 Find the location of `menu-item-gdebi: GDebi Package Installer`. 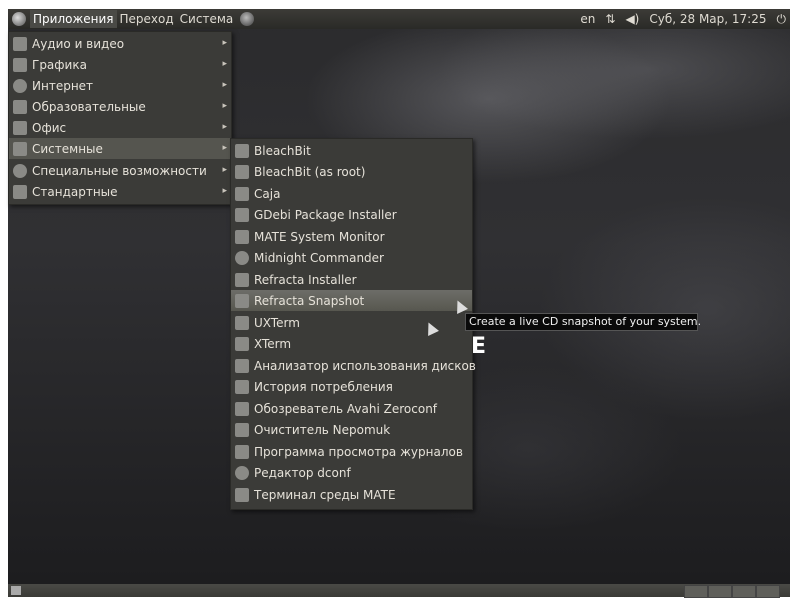

menu-item-gdebi: GDebi Package Installer is located at coordinates (351, 214).